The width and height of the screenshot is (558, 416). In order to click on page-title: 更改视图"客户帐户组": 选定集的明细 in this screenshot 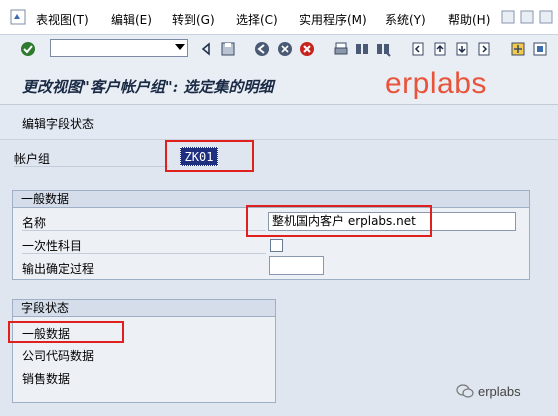, I will do `click(148, 87)`.